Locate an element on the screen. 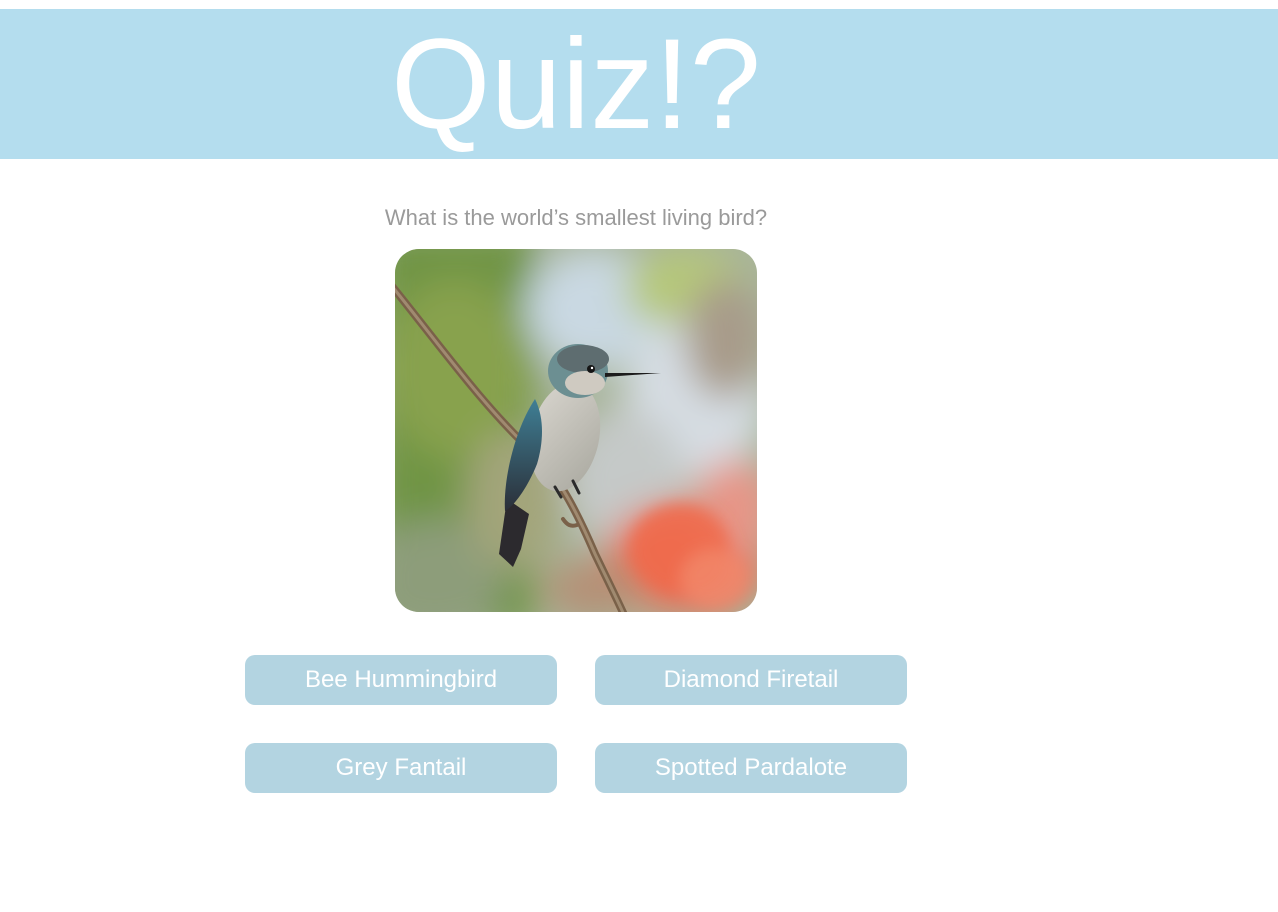 This screenshot has height=912, width=1278. page-title: Quiz!? is located at coordinates (576, 84).